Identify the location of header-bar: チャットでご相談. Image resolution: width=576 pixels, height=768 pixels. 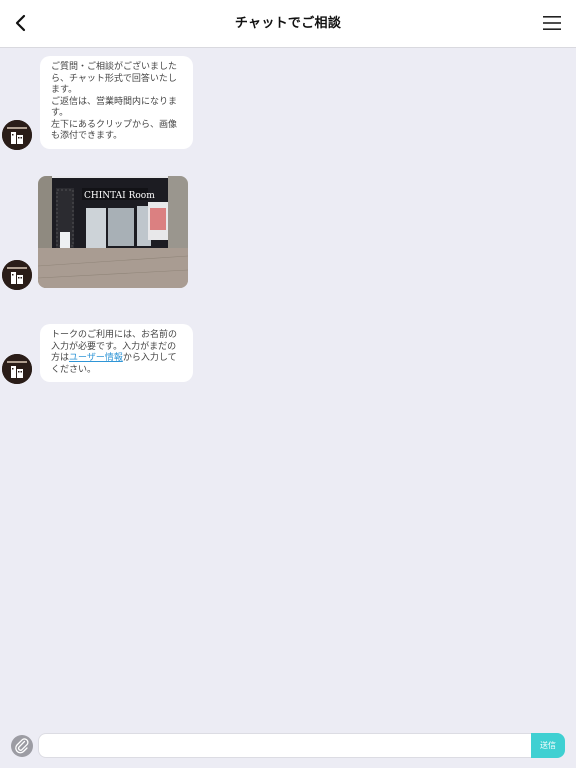
(288, 24).